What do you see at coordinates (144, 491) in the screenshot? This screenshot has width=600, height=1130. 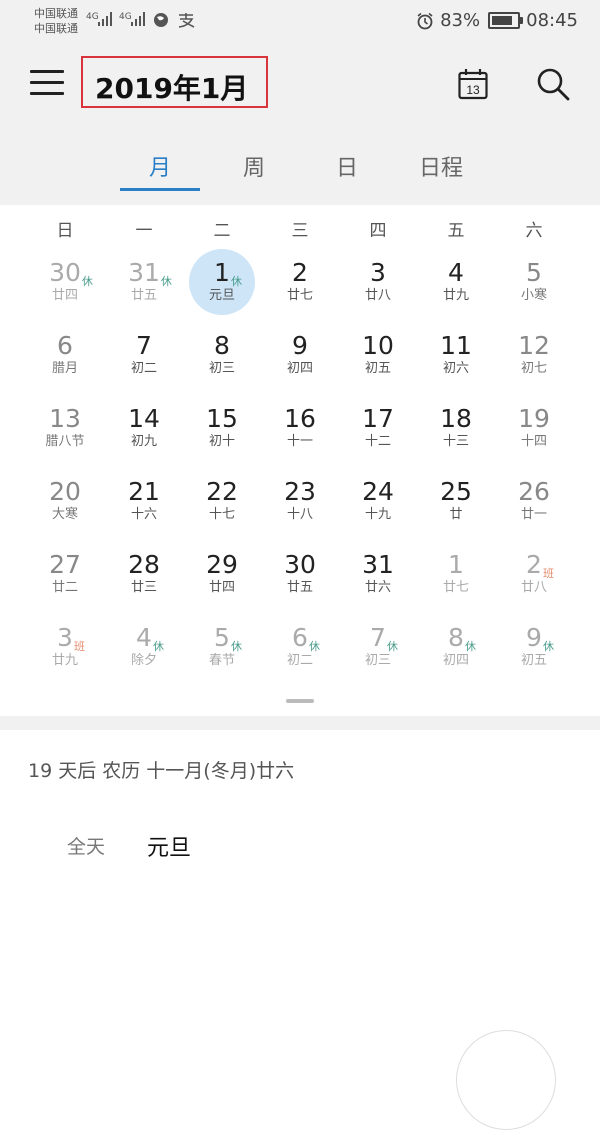 I see `day-number: 21` at bounding box center [144, 491].